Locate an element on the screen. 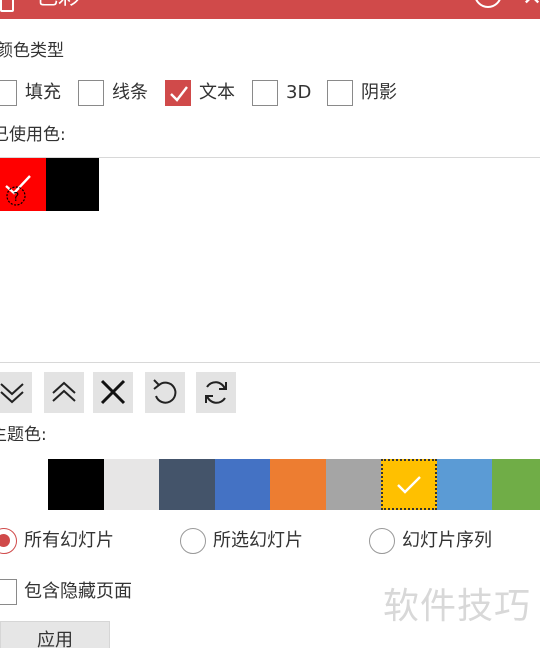  app-icon is located at coordinates (7, 6).